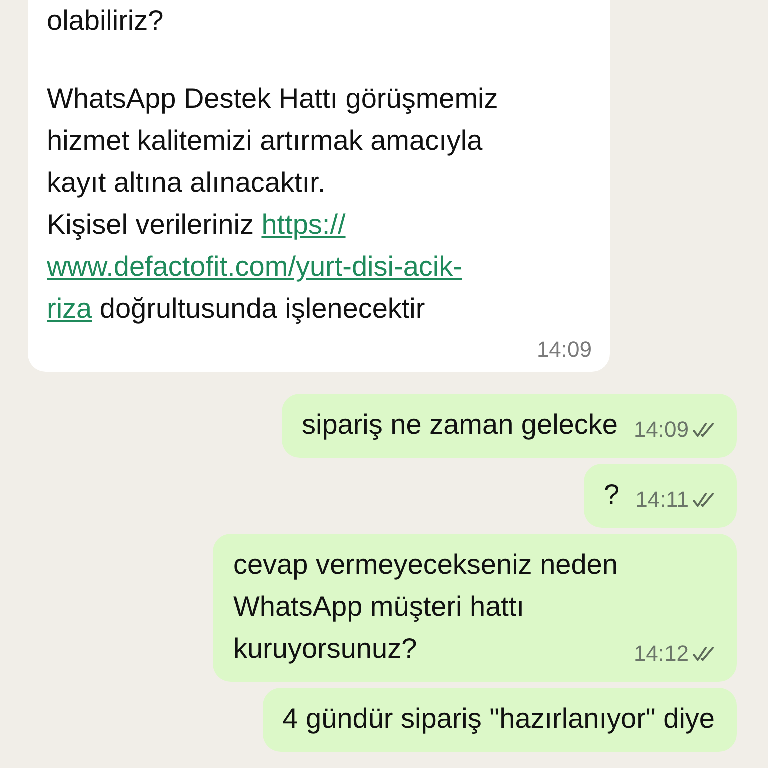  Describe the element at coordinates (612, 495) in the screenshot. I see `message-text: ?` at that location.